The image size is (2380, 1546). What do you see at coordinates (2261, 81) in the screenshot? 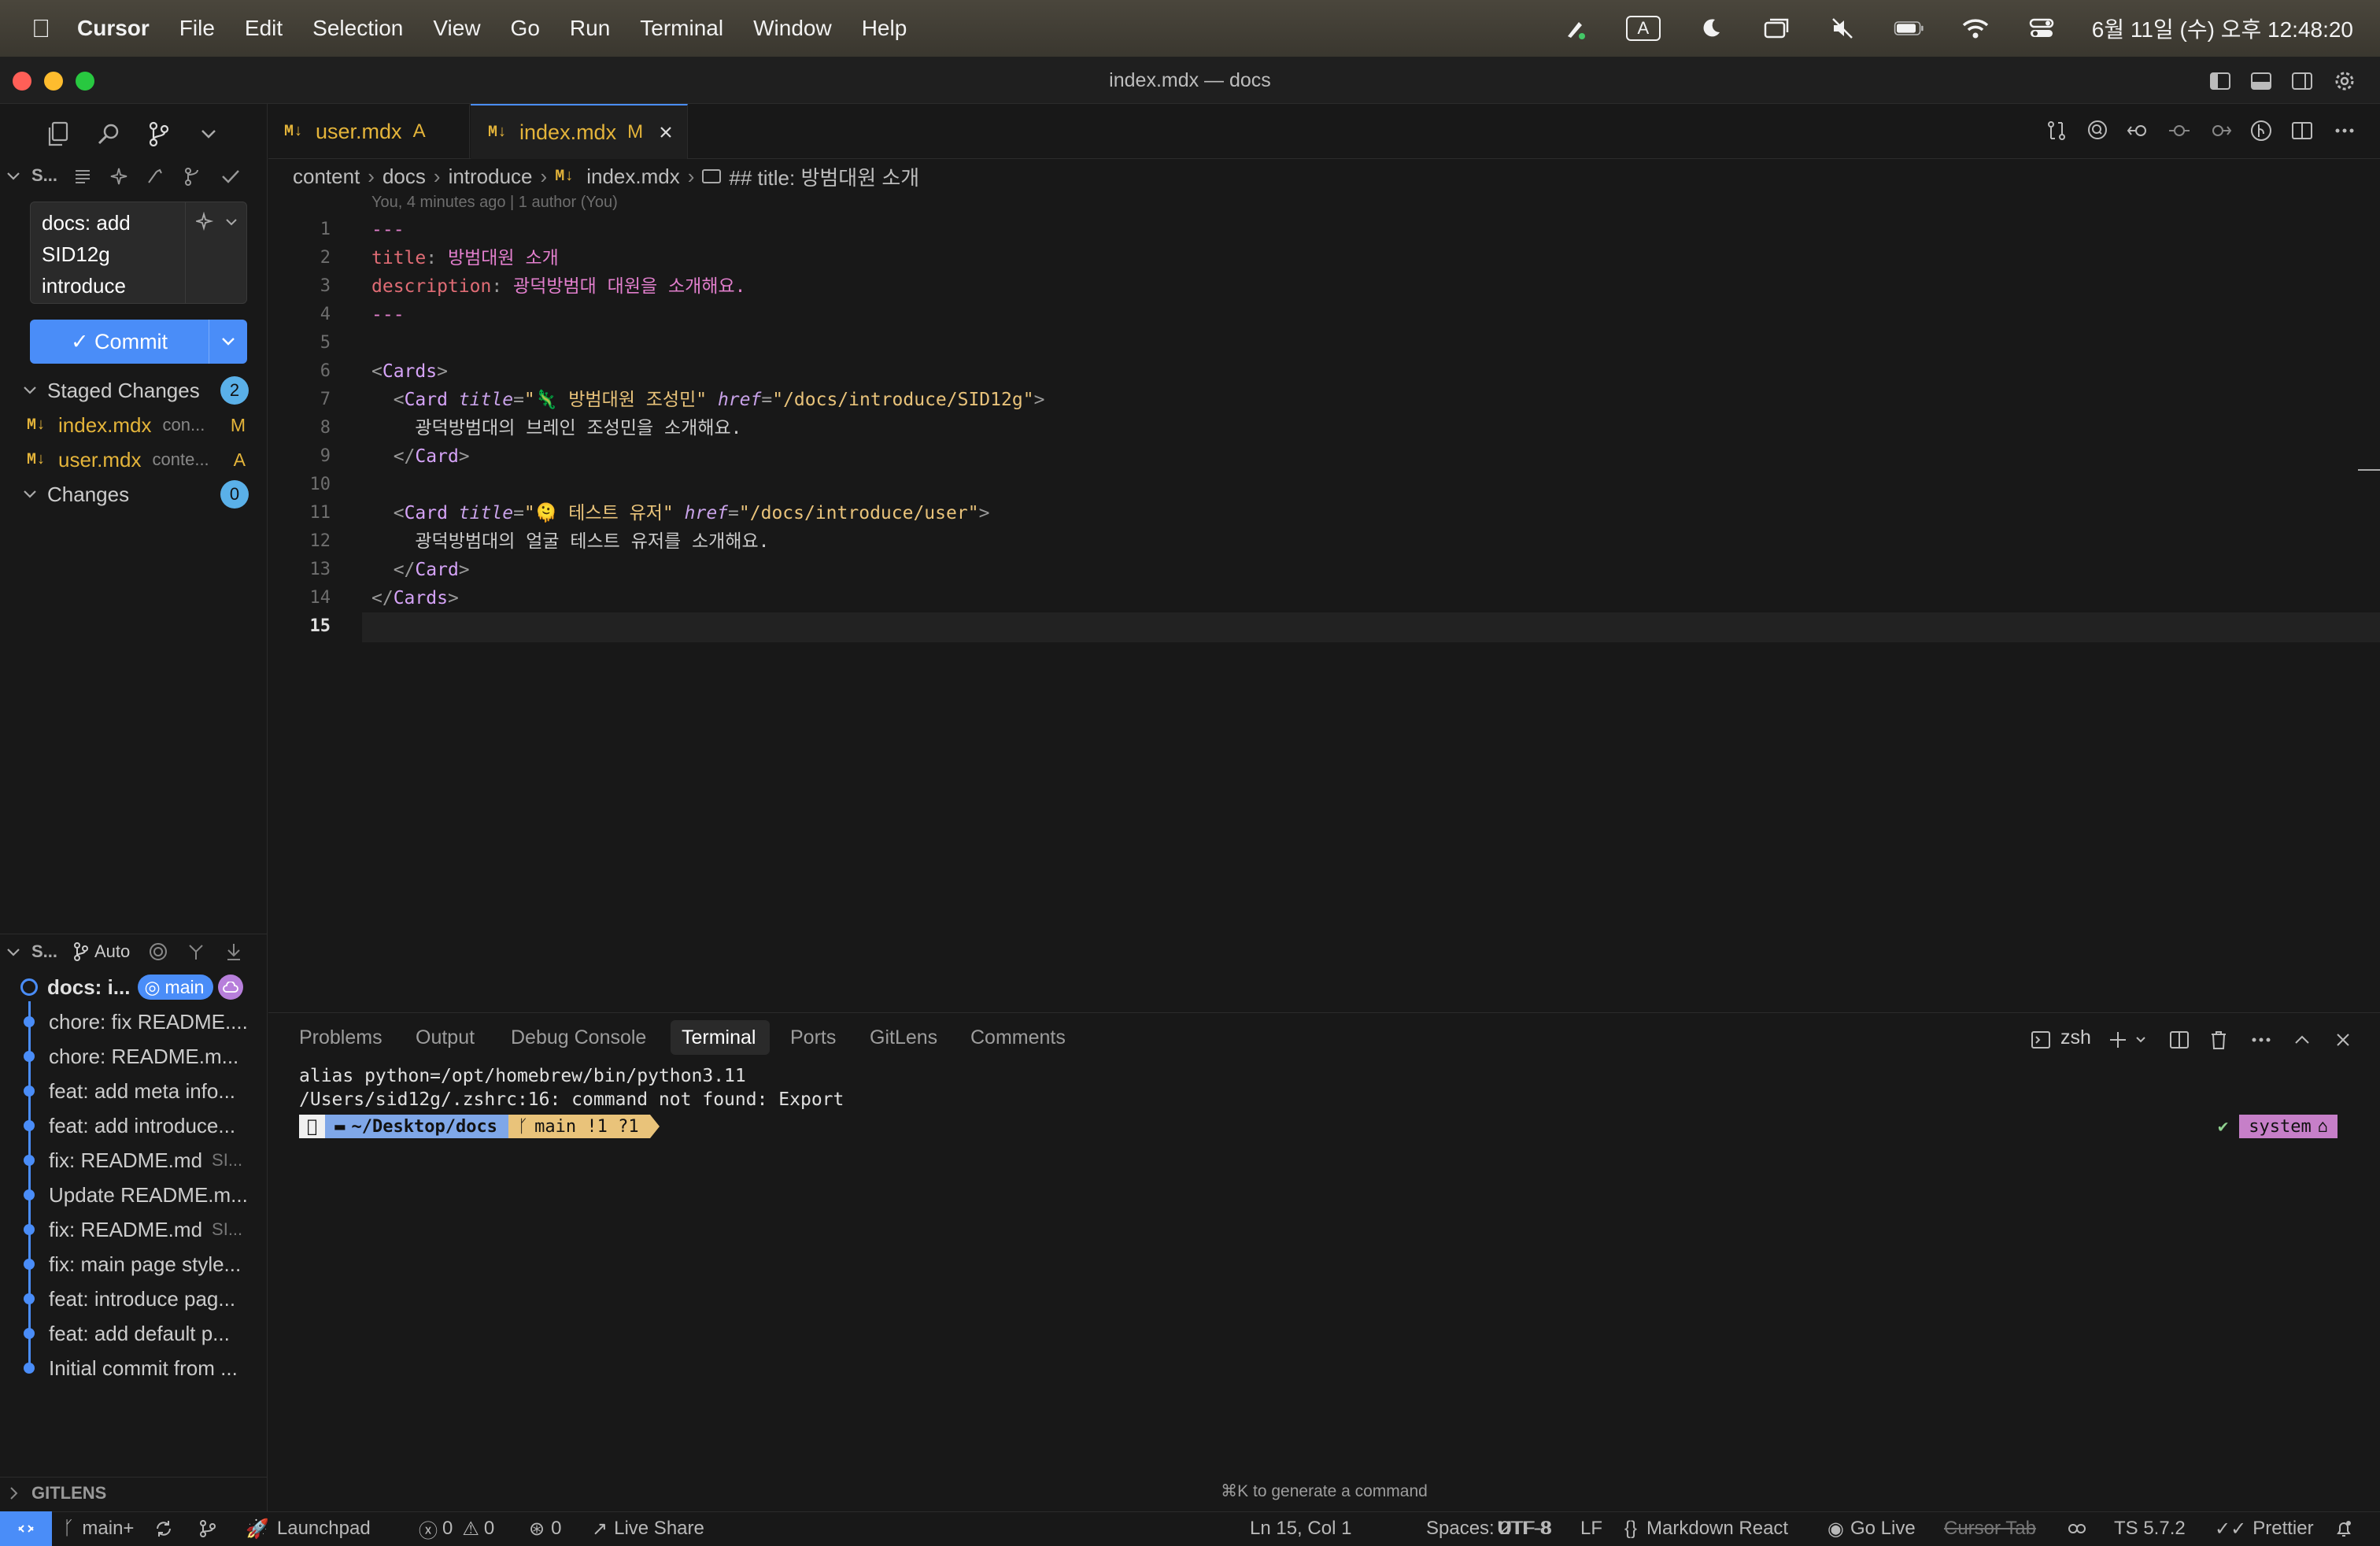
I see `toggle-panel-icon` at bounding box center [2261, 81].